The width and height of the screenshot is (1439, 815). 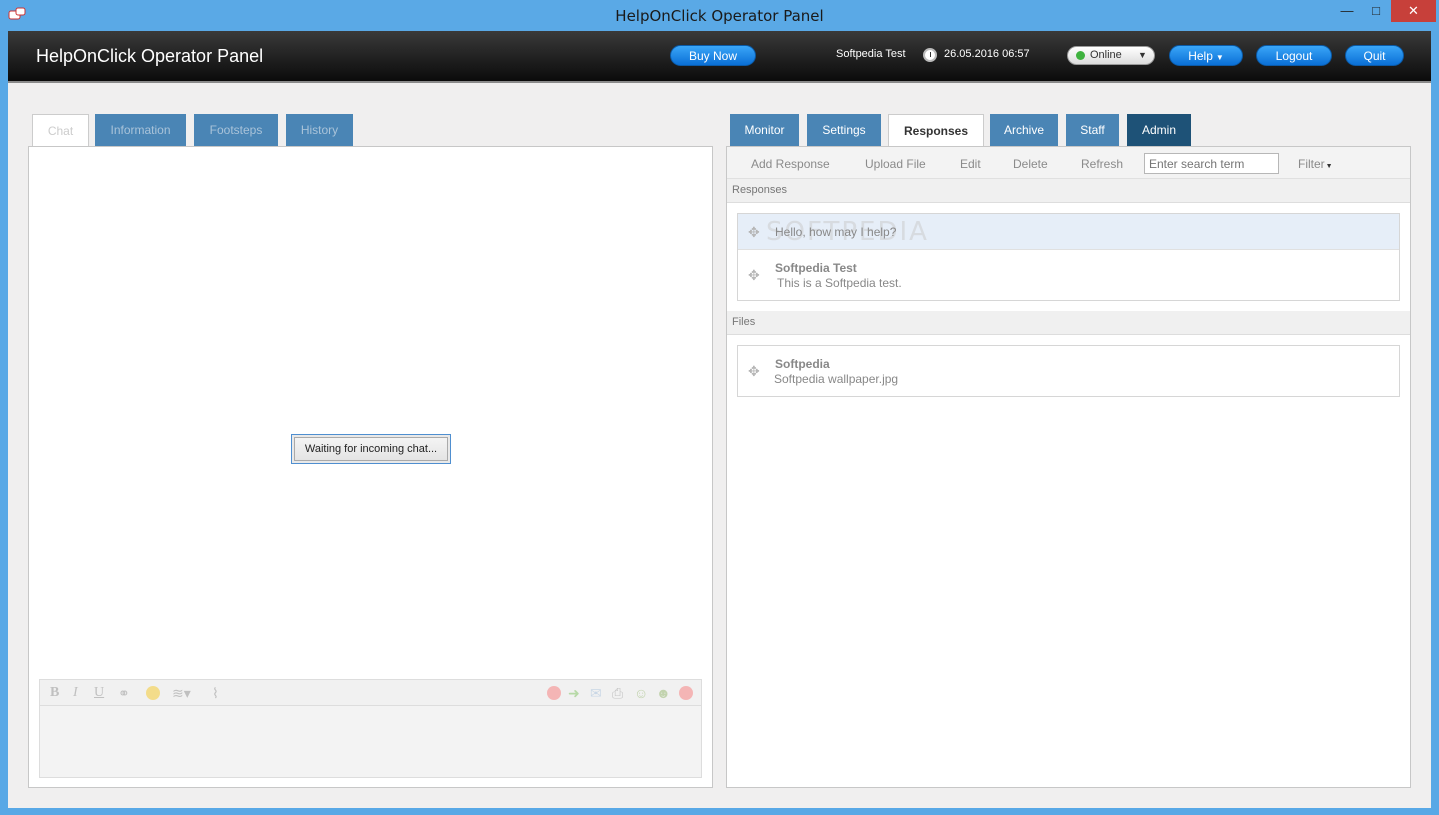 I want to click on responses-section-label: Responses, so click(x=1068, y=191).